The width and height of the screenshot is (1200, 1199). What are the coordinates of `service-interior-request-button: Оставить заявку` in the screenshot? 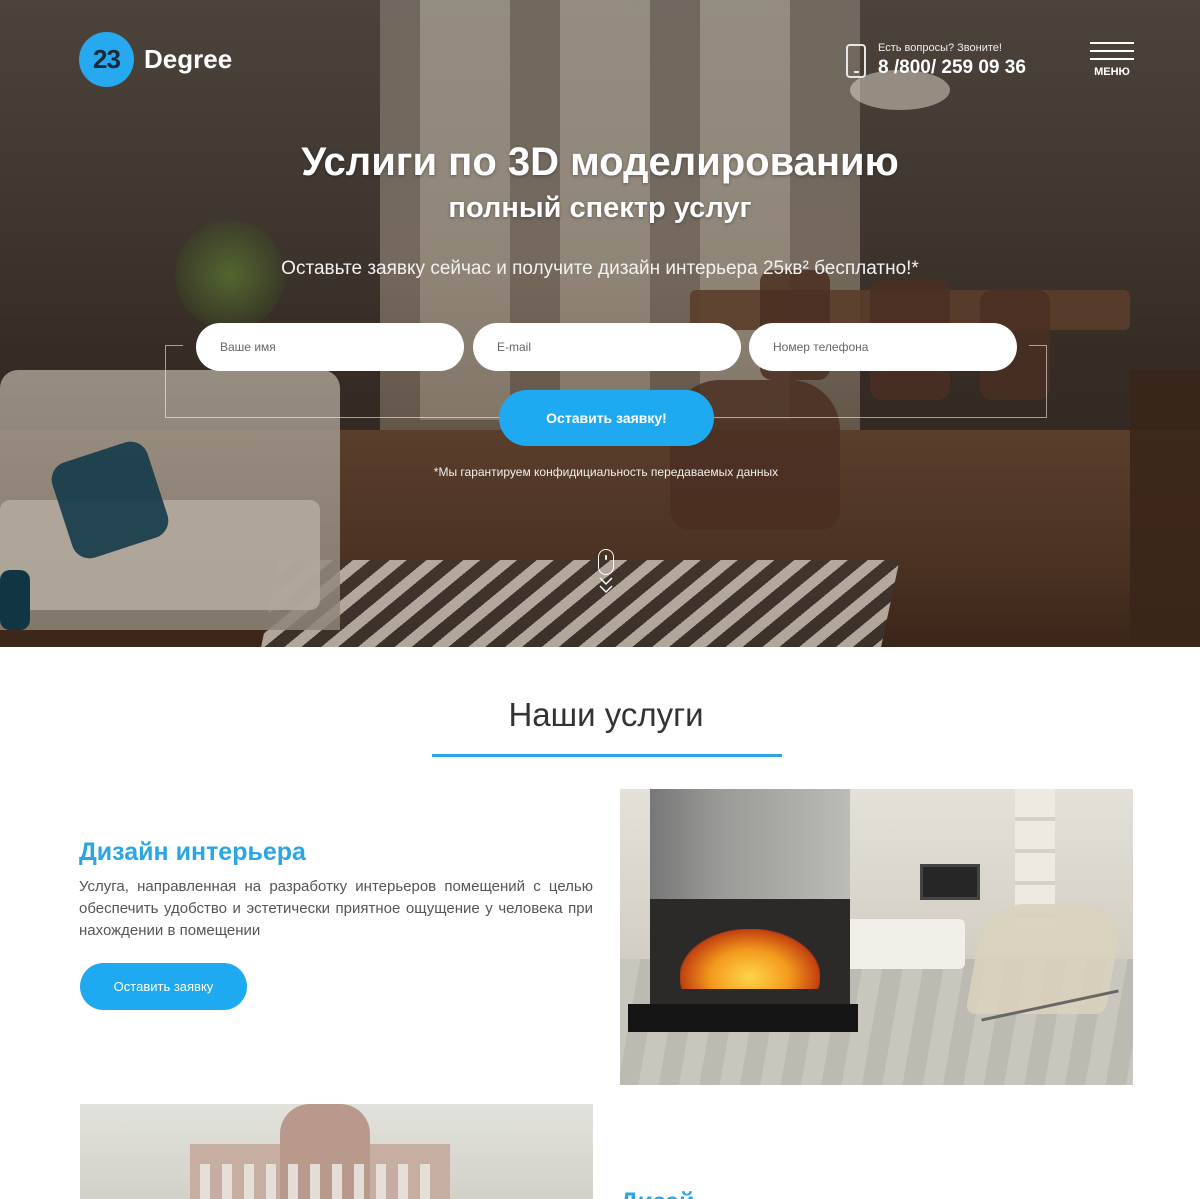 It's located at (163, 986).